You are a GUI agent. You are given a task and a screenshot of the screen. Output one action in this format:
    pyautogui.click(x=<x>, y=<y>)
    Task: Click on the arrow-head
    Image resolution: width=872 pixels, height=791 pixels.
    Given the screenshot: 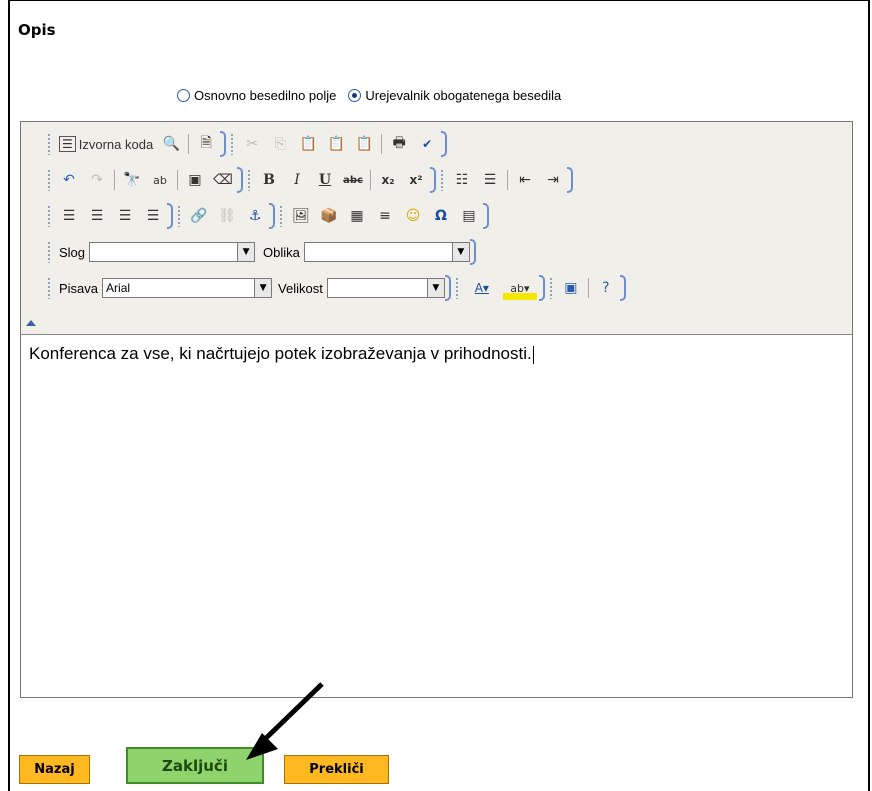 What is the action you would take?
    pyautogui.click(x=262, y=746)
    